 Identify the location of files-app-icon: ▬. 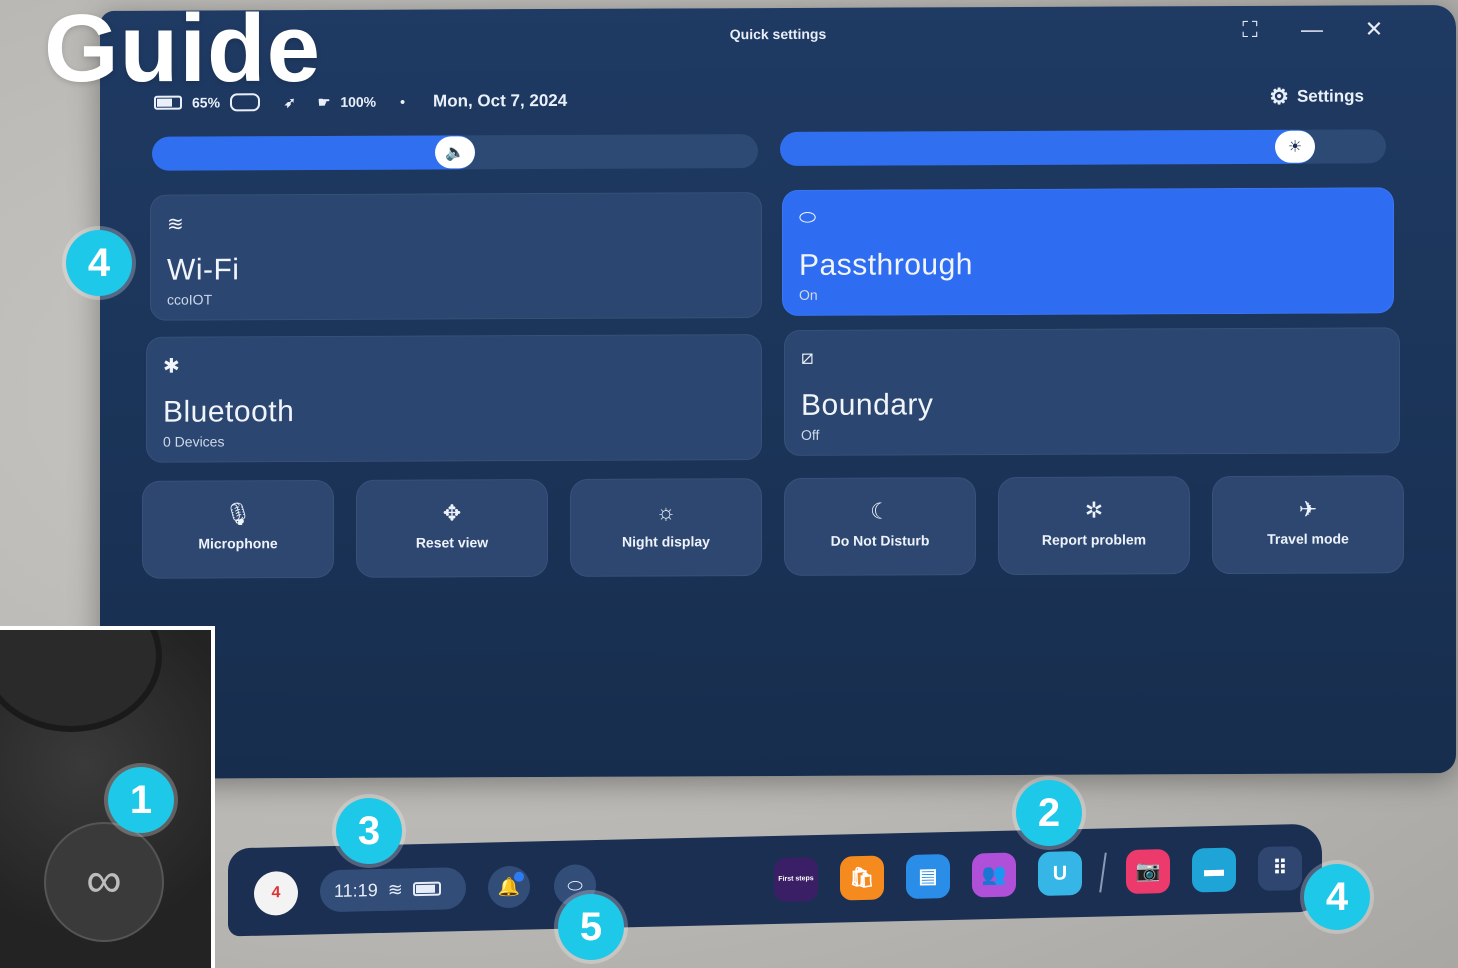
(1214, 870).